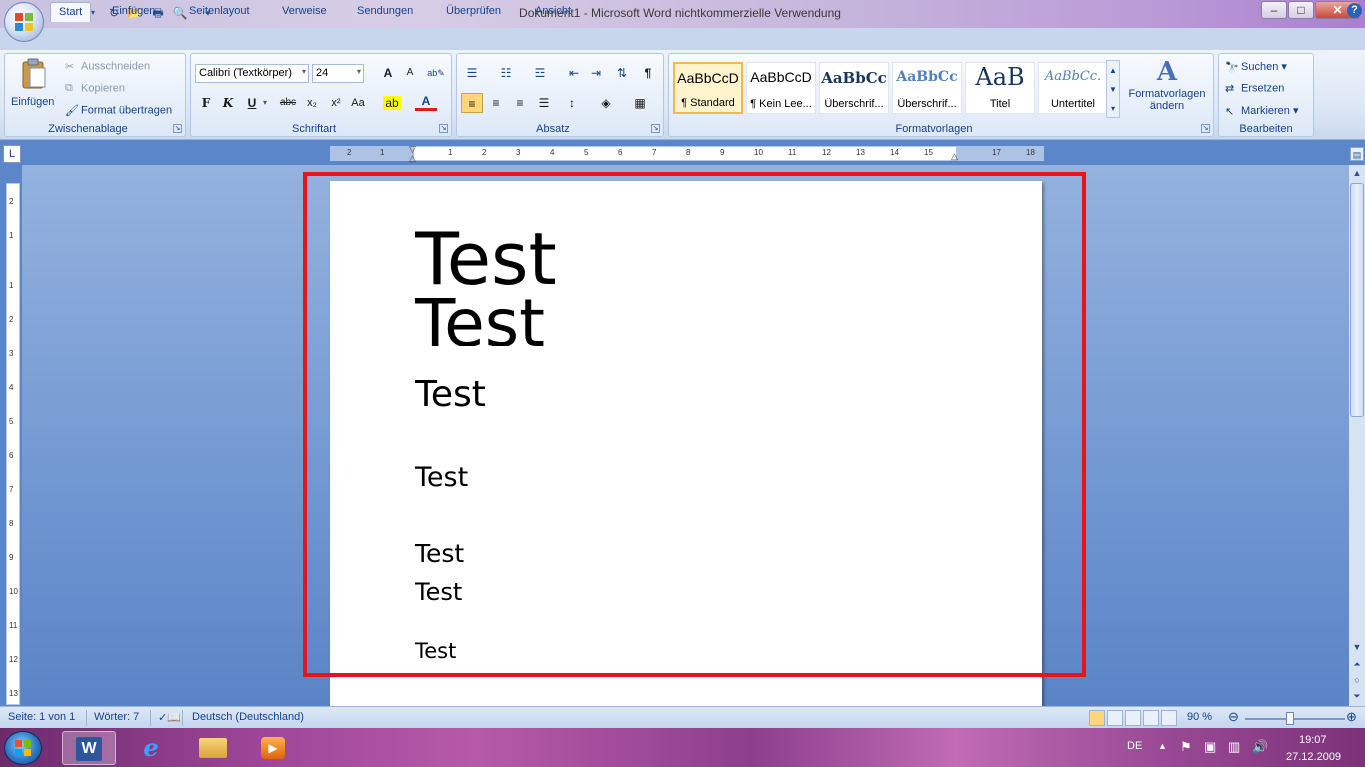 The width and height of the screenshot is (1365, 767). I want to click on subscript-button: x₂, so click(312, 103).